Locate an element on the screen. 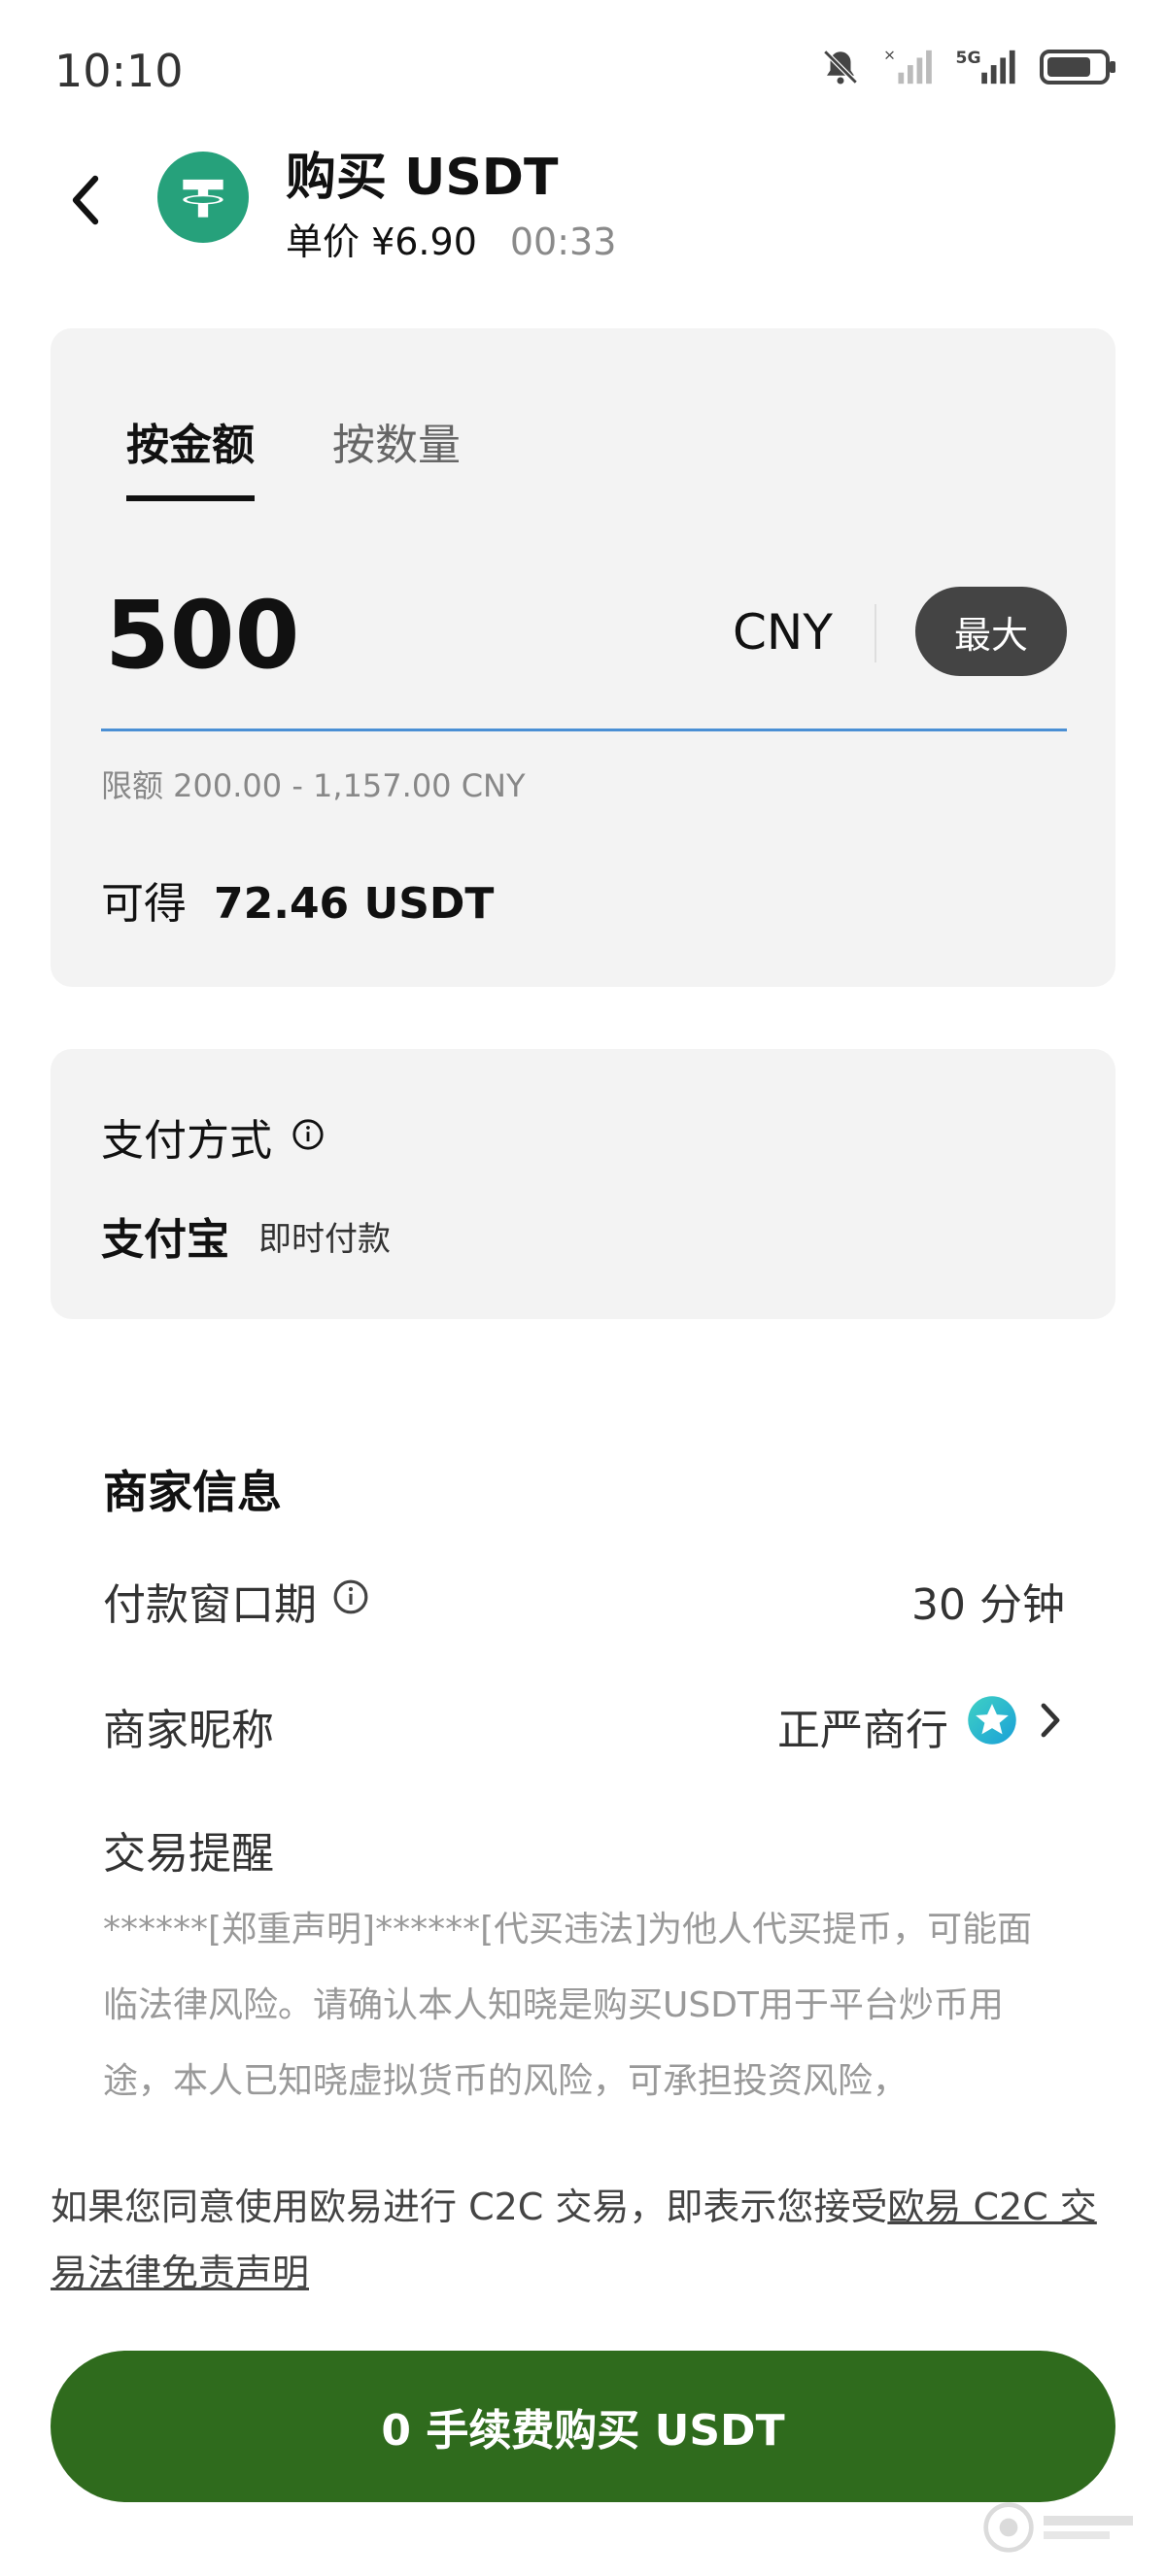 Image resolution: width=1166 pixels, height=2576 pixels. consent-prefix: 如果您同意使用欧易进行 C2C 交易，即表示您接受 is located at coordinates (469, 2207).